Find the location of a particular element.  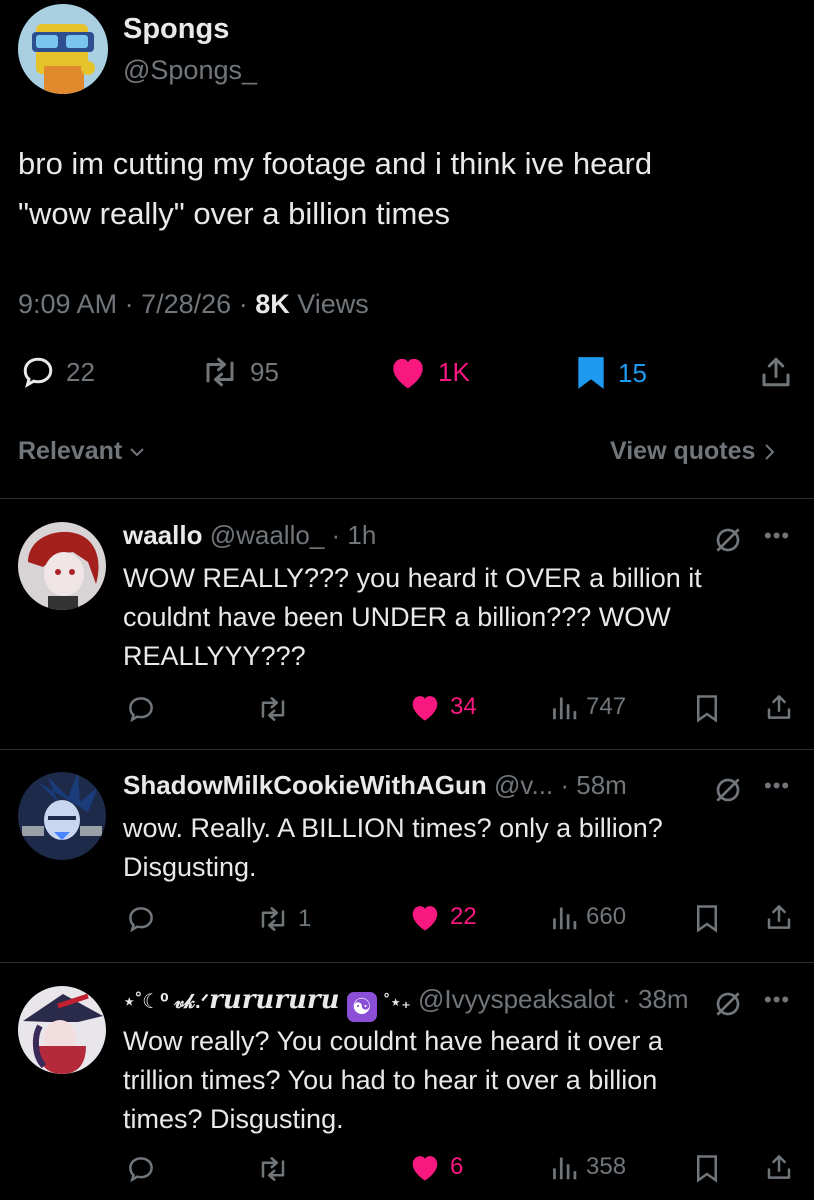

reply-author-name: waallo is located at coordinates (162, 535).